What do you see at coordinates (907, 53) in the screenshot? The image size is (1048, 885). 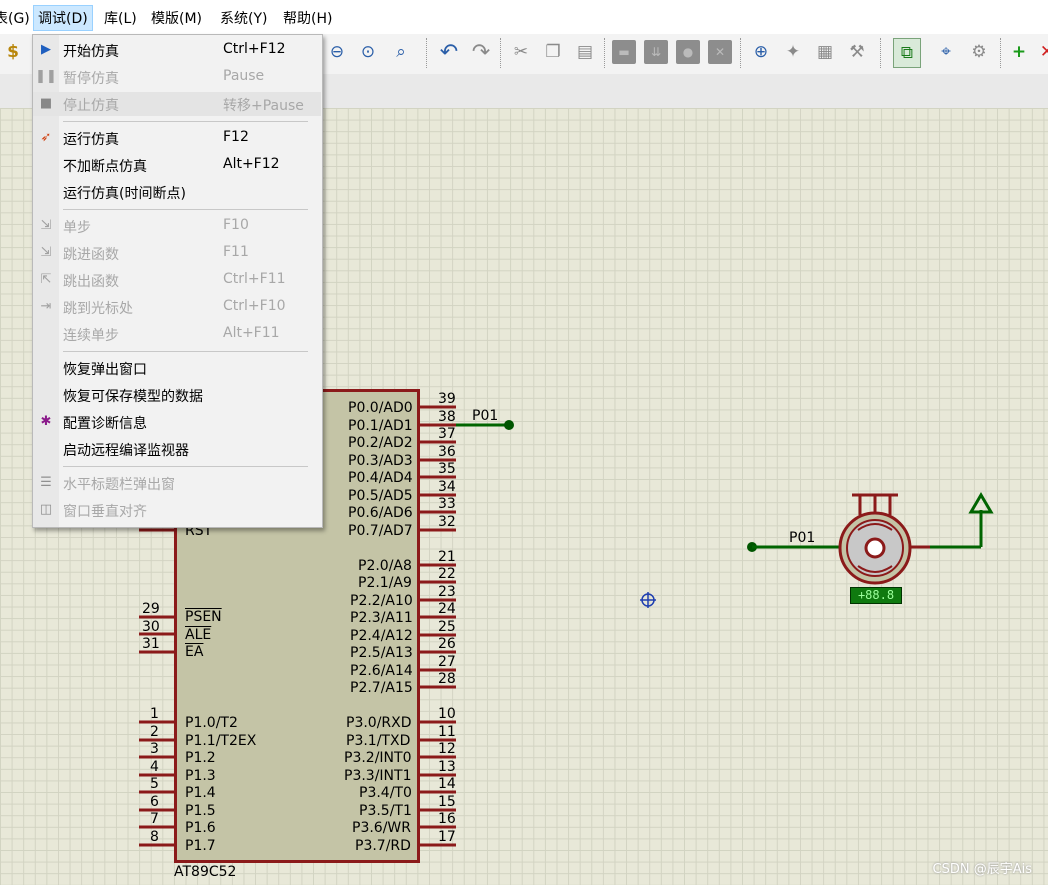 I see `wire-autorouter-icon: ⧉` at bounding box center [907, 53].